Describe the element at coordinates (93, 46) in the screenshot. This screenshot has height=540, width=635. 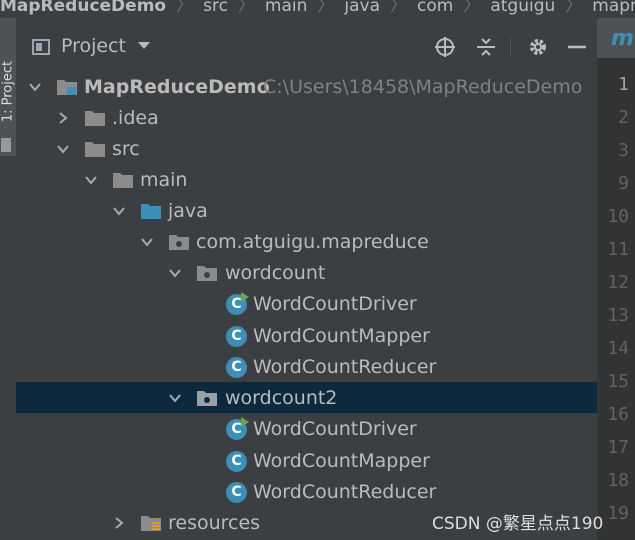
I see `panel-title: Project` at that location.